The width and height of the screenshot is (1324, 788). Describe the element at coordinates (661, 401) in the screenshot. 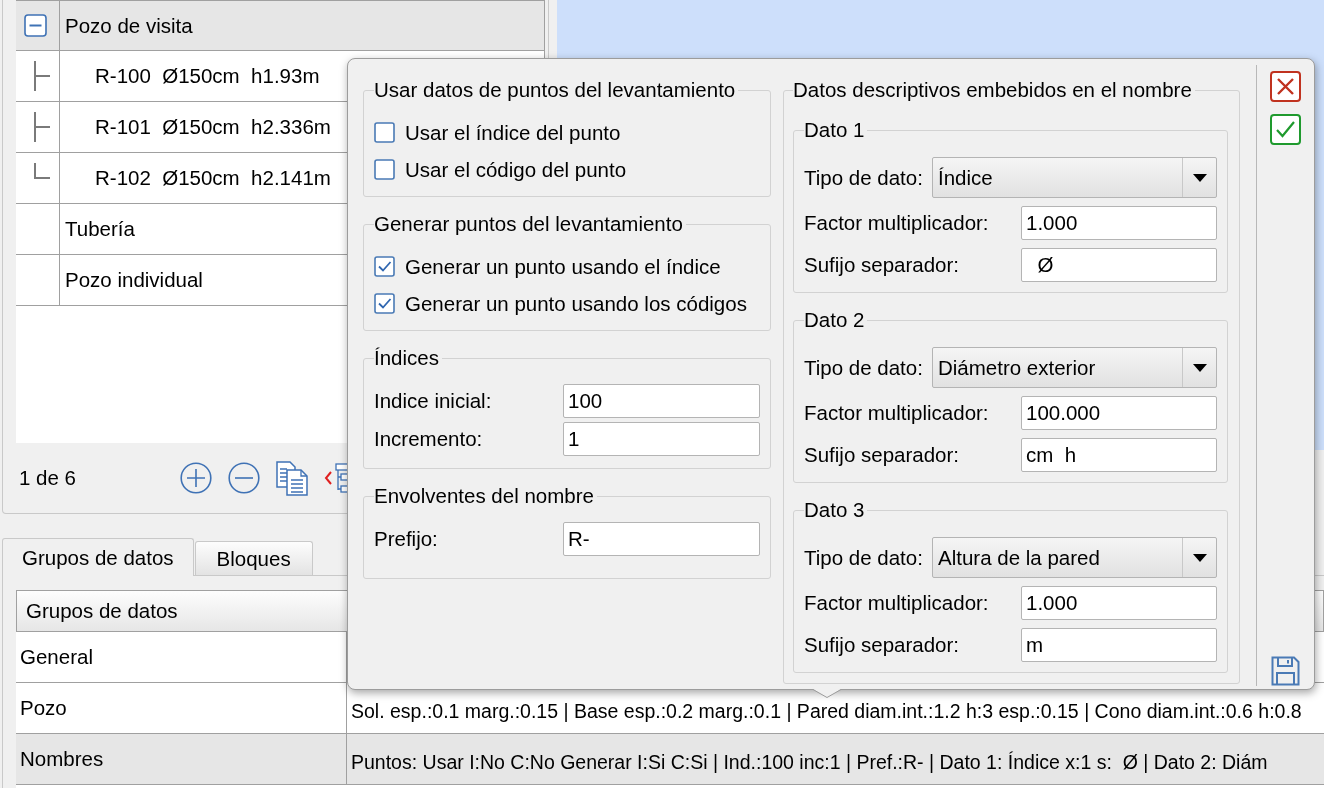

I see `text-field: 100` at that location.